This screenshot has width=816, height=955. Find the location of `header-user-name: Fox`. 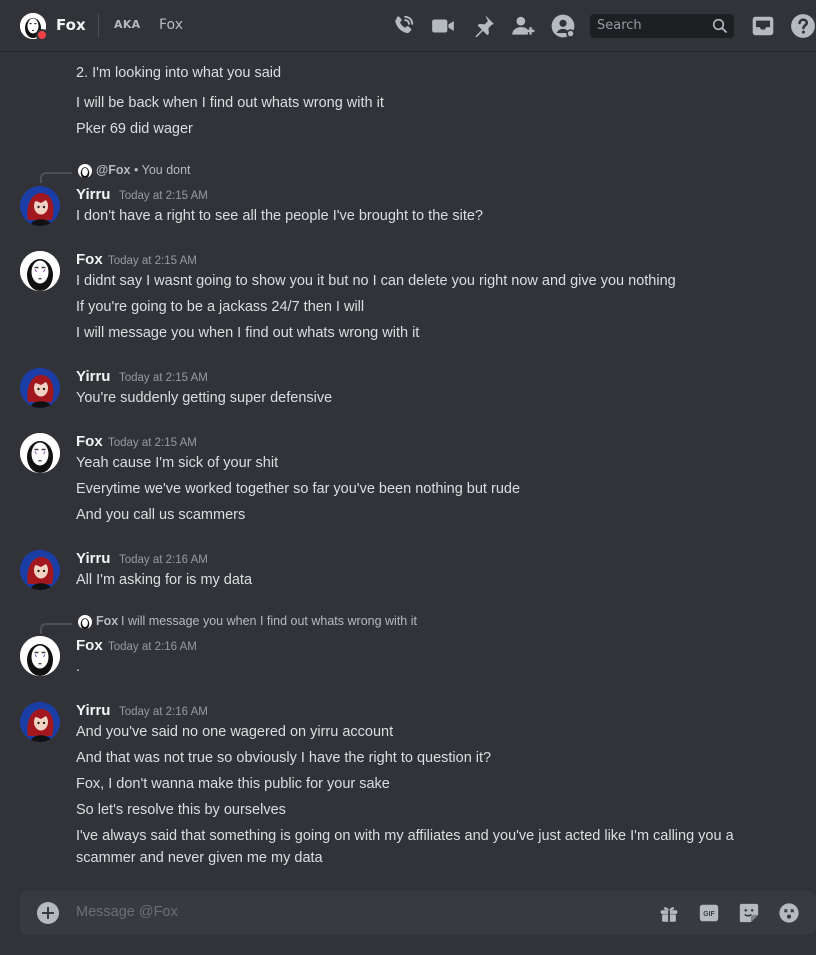

header-user-name: Fox is located at coordinates (71, 25).